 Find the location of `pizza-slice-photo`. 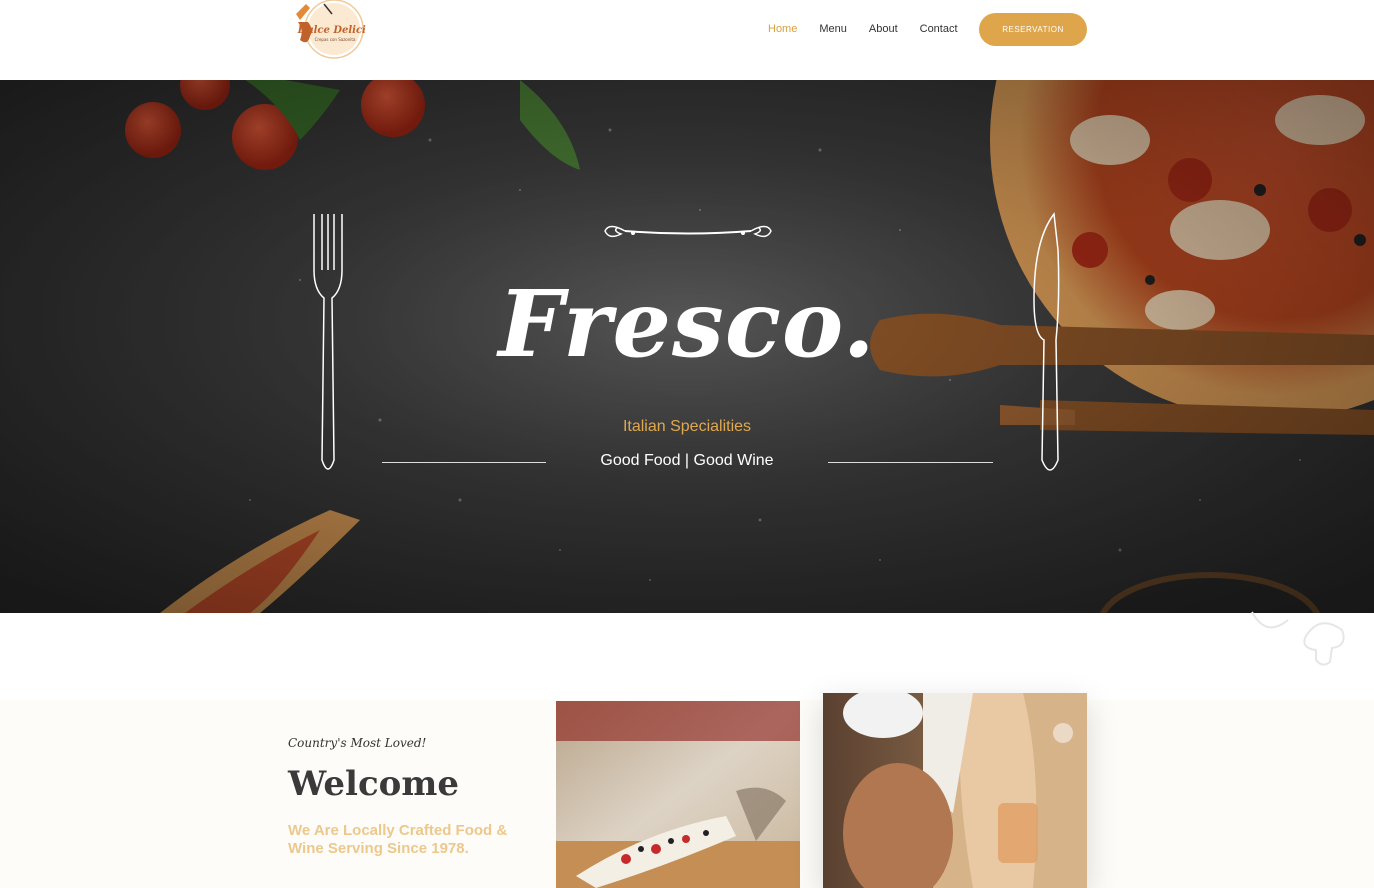

pizza-slice-photo is located at coordinates (678, 794).